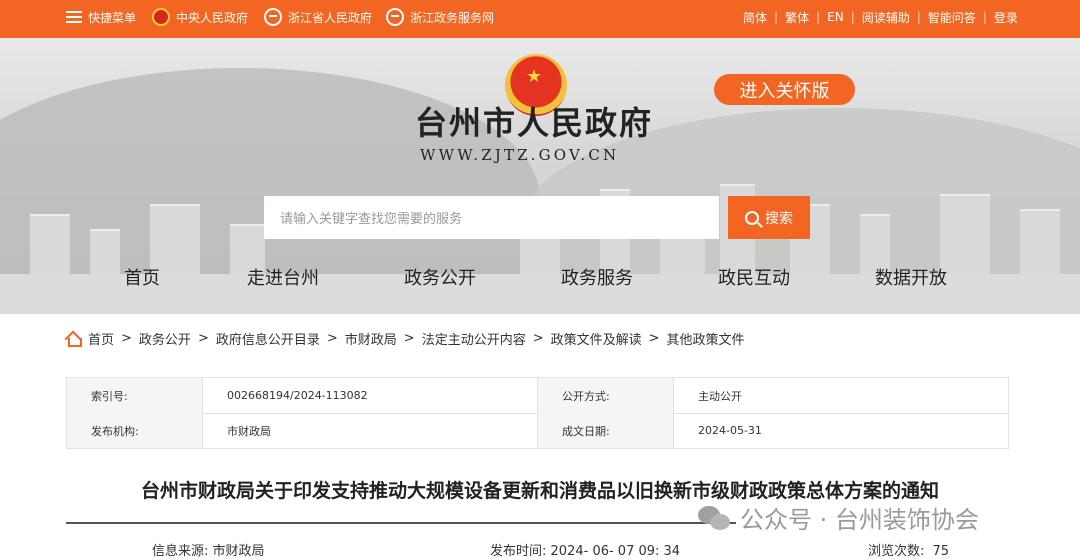 This screenshot has height=560, width=1080. What do you see at coordinates (730, 430) in the screenshot?
I see `written-date-value: 2024-05-31` at bounding box center [730, 430].